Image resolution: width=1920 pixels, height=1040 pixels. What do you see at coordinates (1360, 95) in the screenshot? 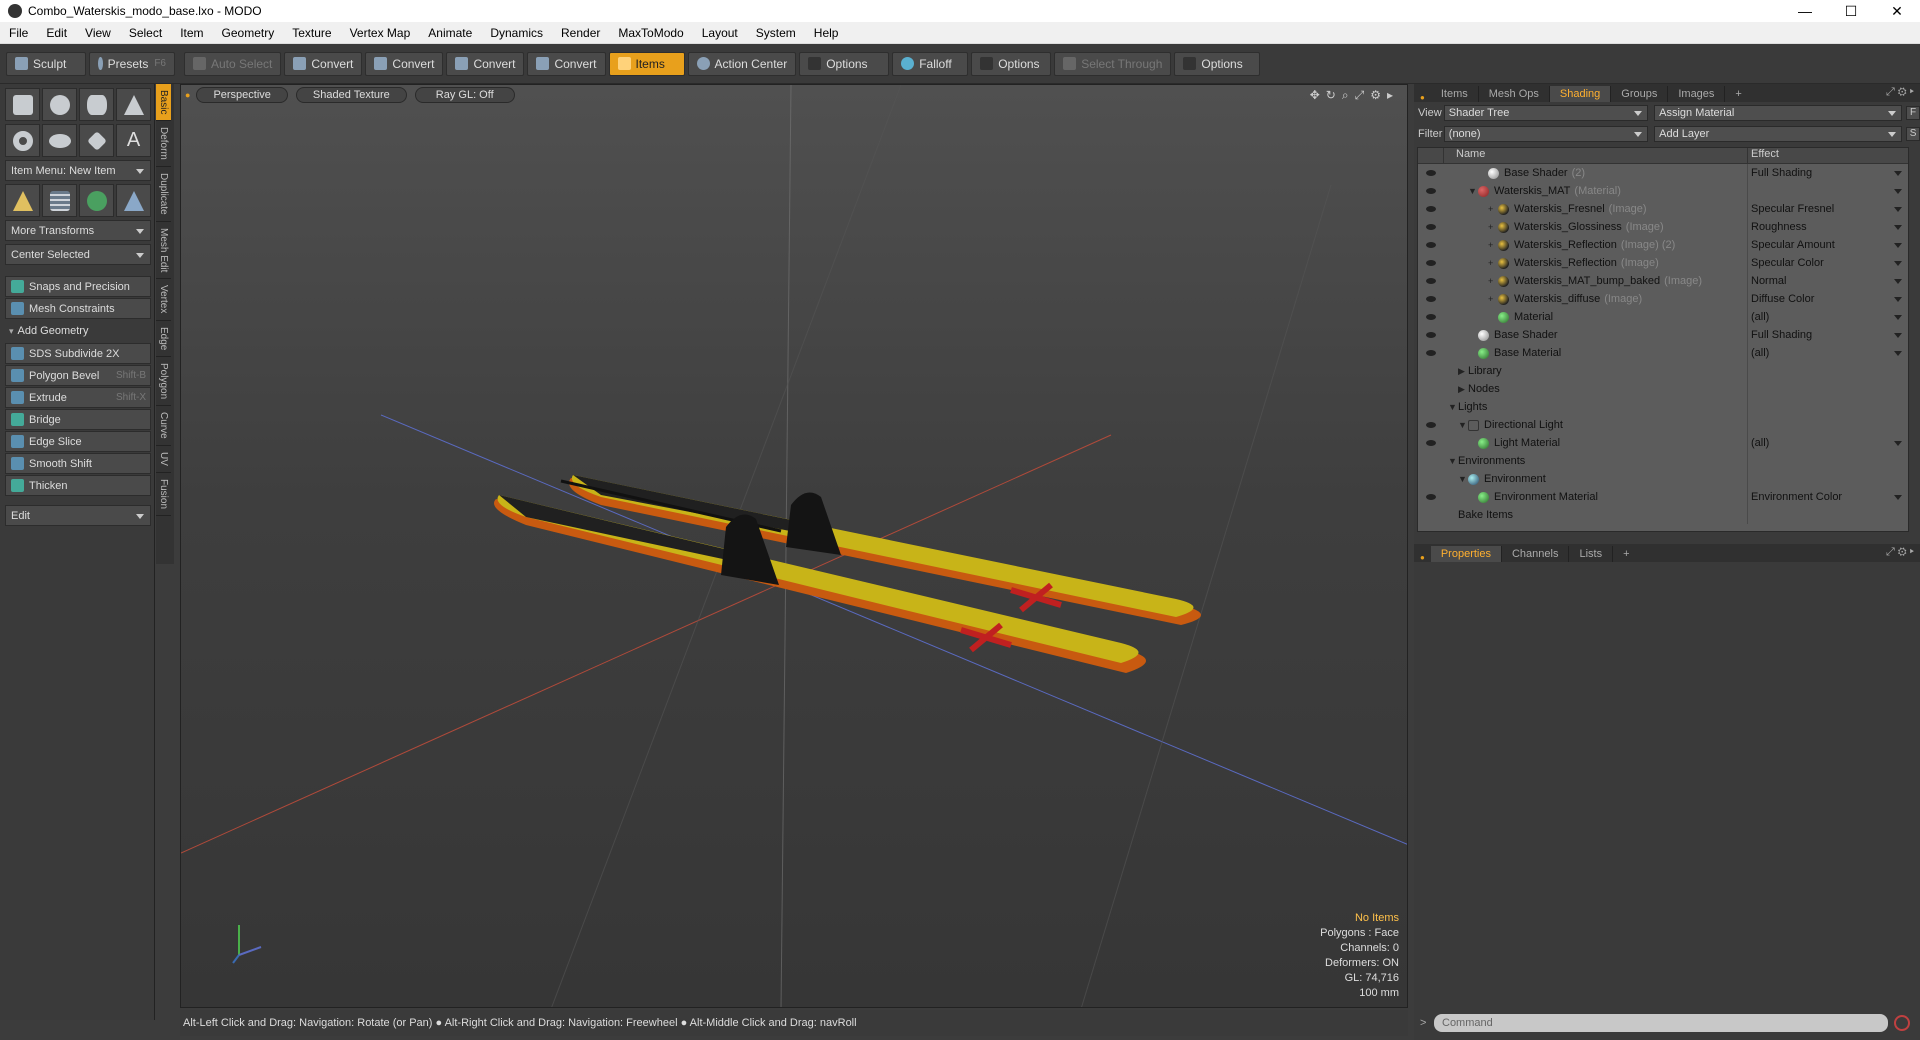
I see `fit-icon: ⤢` at bounding box center [1360, 95].